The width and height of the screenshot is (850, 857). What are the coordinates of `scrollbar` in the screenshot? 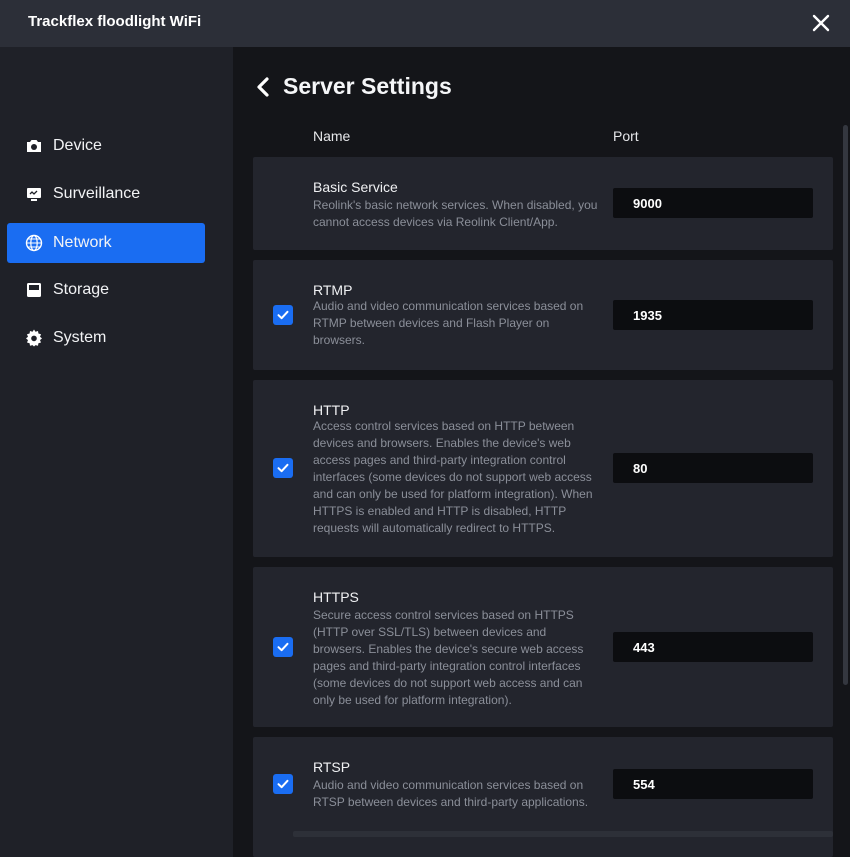 It's located at (845, 405).